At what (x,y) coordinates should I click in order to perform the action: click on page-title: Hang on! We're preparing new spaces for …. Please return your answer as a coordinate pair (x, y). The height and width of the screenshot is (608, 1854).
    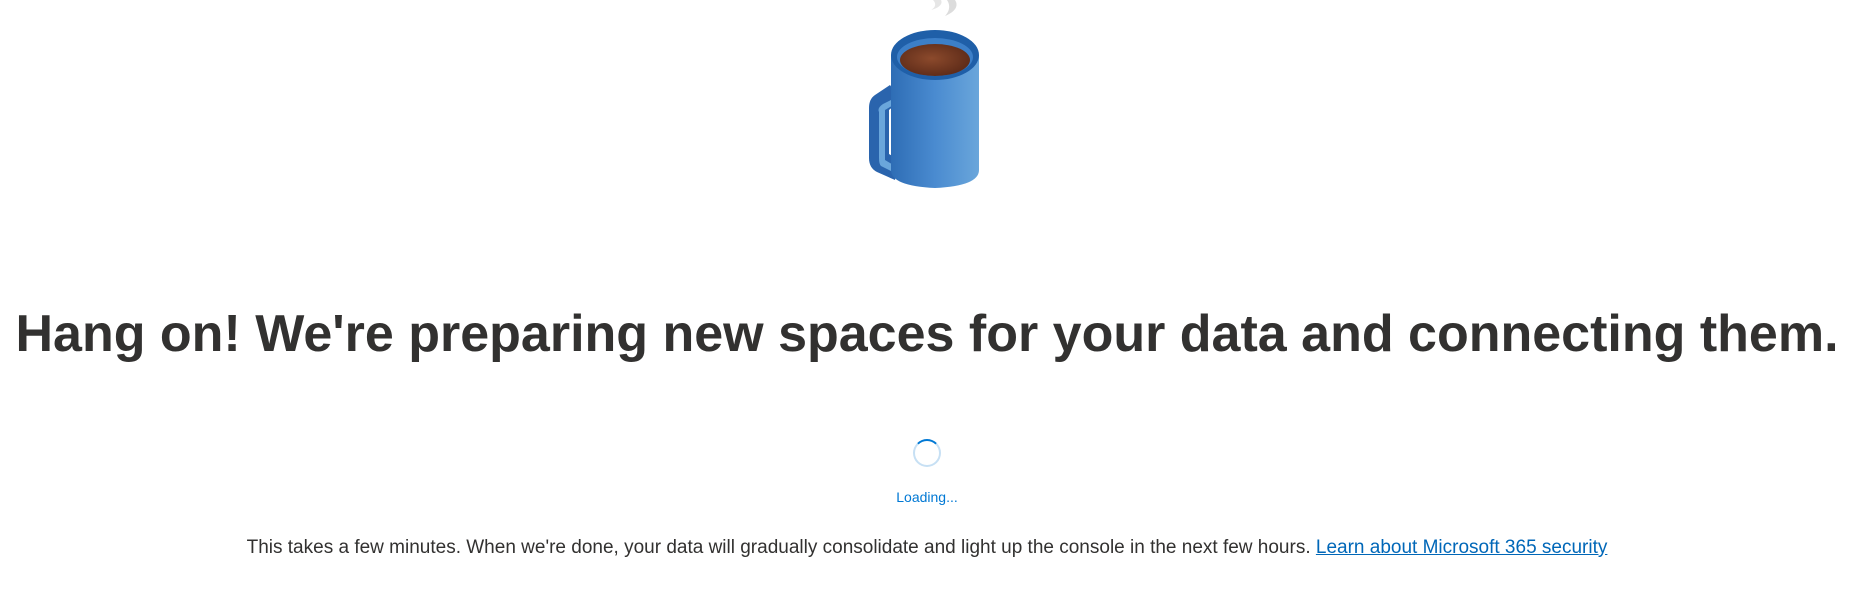
    Looking at the image, I should click on (927, 334).